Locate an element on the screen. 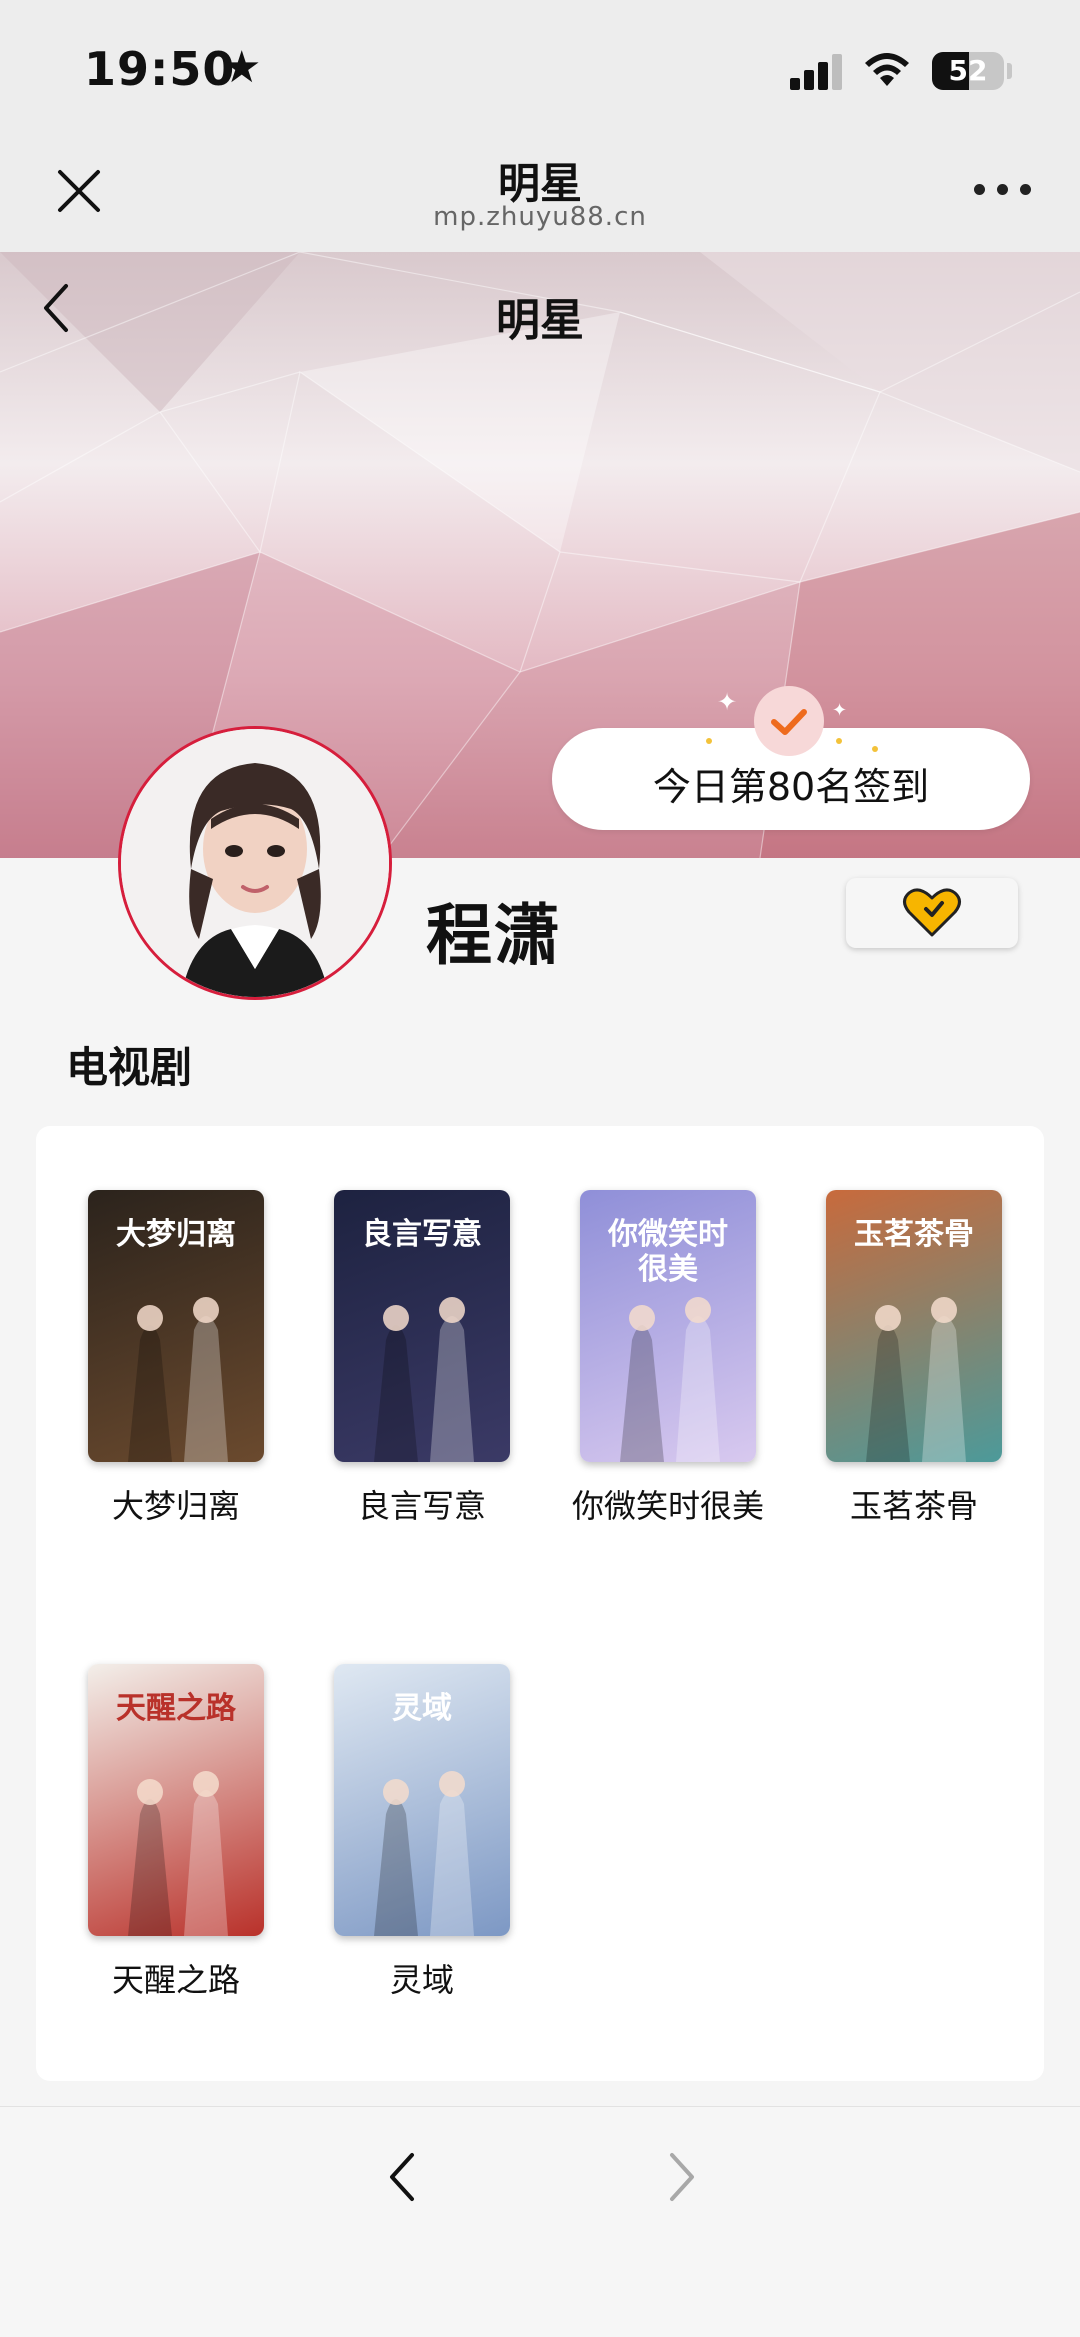 This screenshot has height=2337, width=1080. drama-title: 你微笑时很美 is located at coordinates (667, 1506).